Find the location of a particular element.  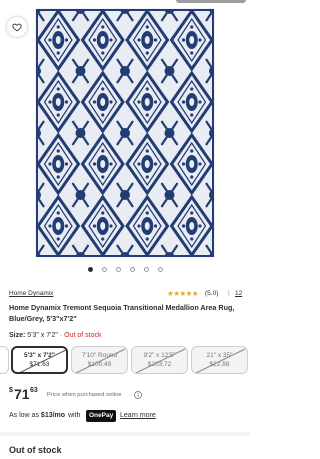

size-option: 9'2" x 12'5" $203.72 is located at coordinates (159, 360).